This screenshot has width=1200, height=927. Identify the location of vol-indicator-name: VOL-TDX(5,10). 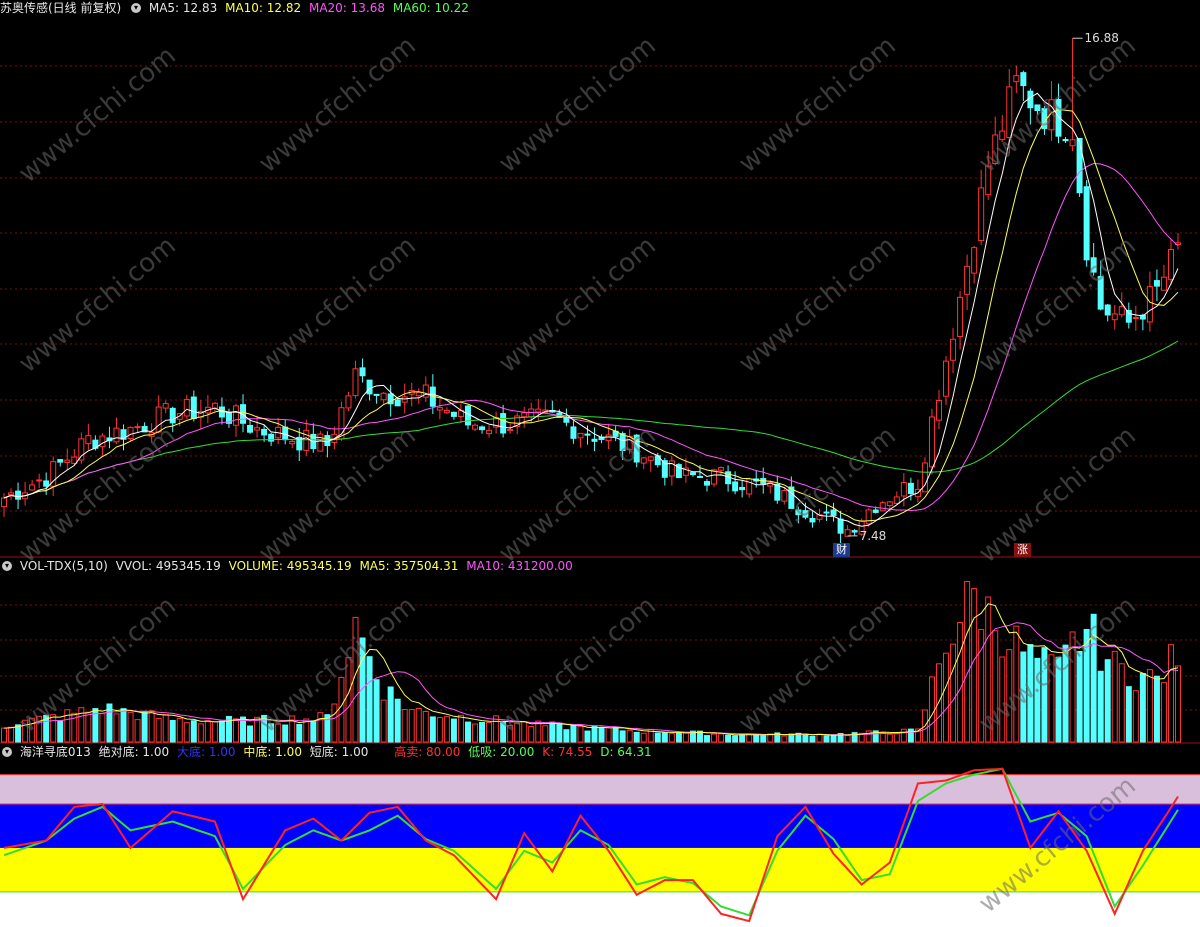
(64, 566).